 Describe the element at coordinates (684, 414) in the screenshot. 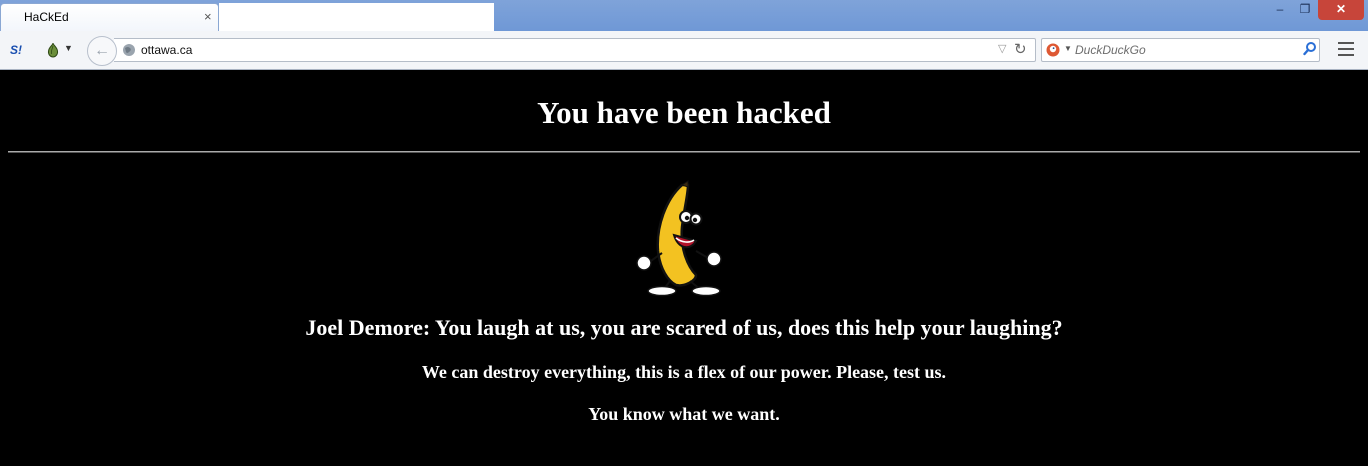

I see `message-line-3: You know what we want.` at that location.